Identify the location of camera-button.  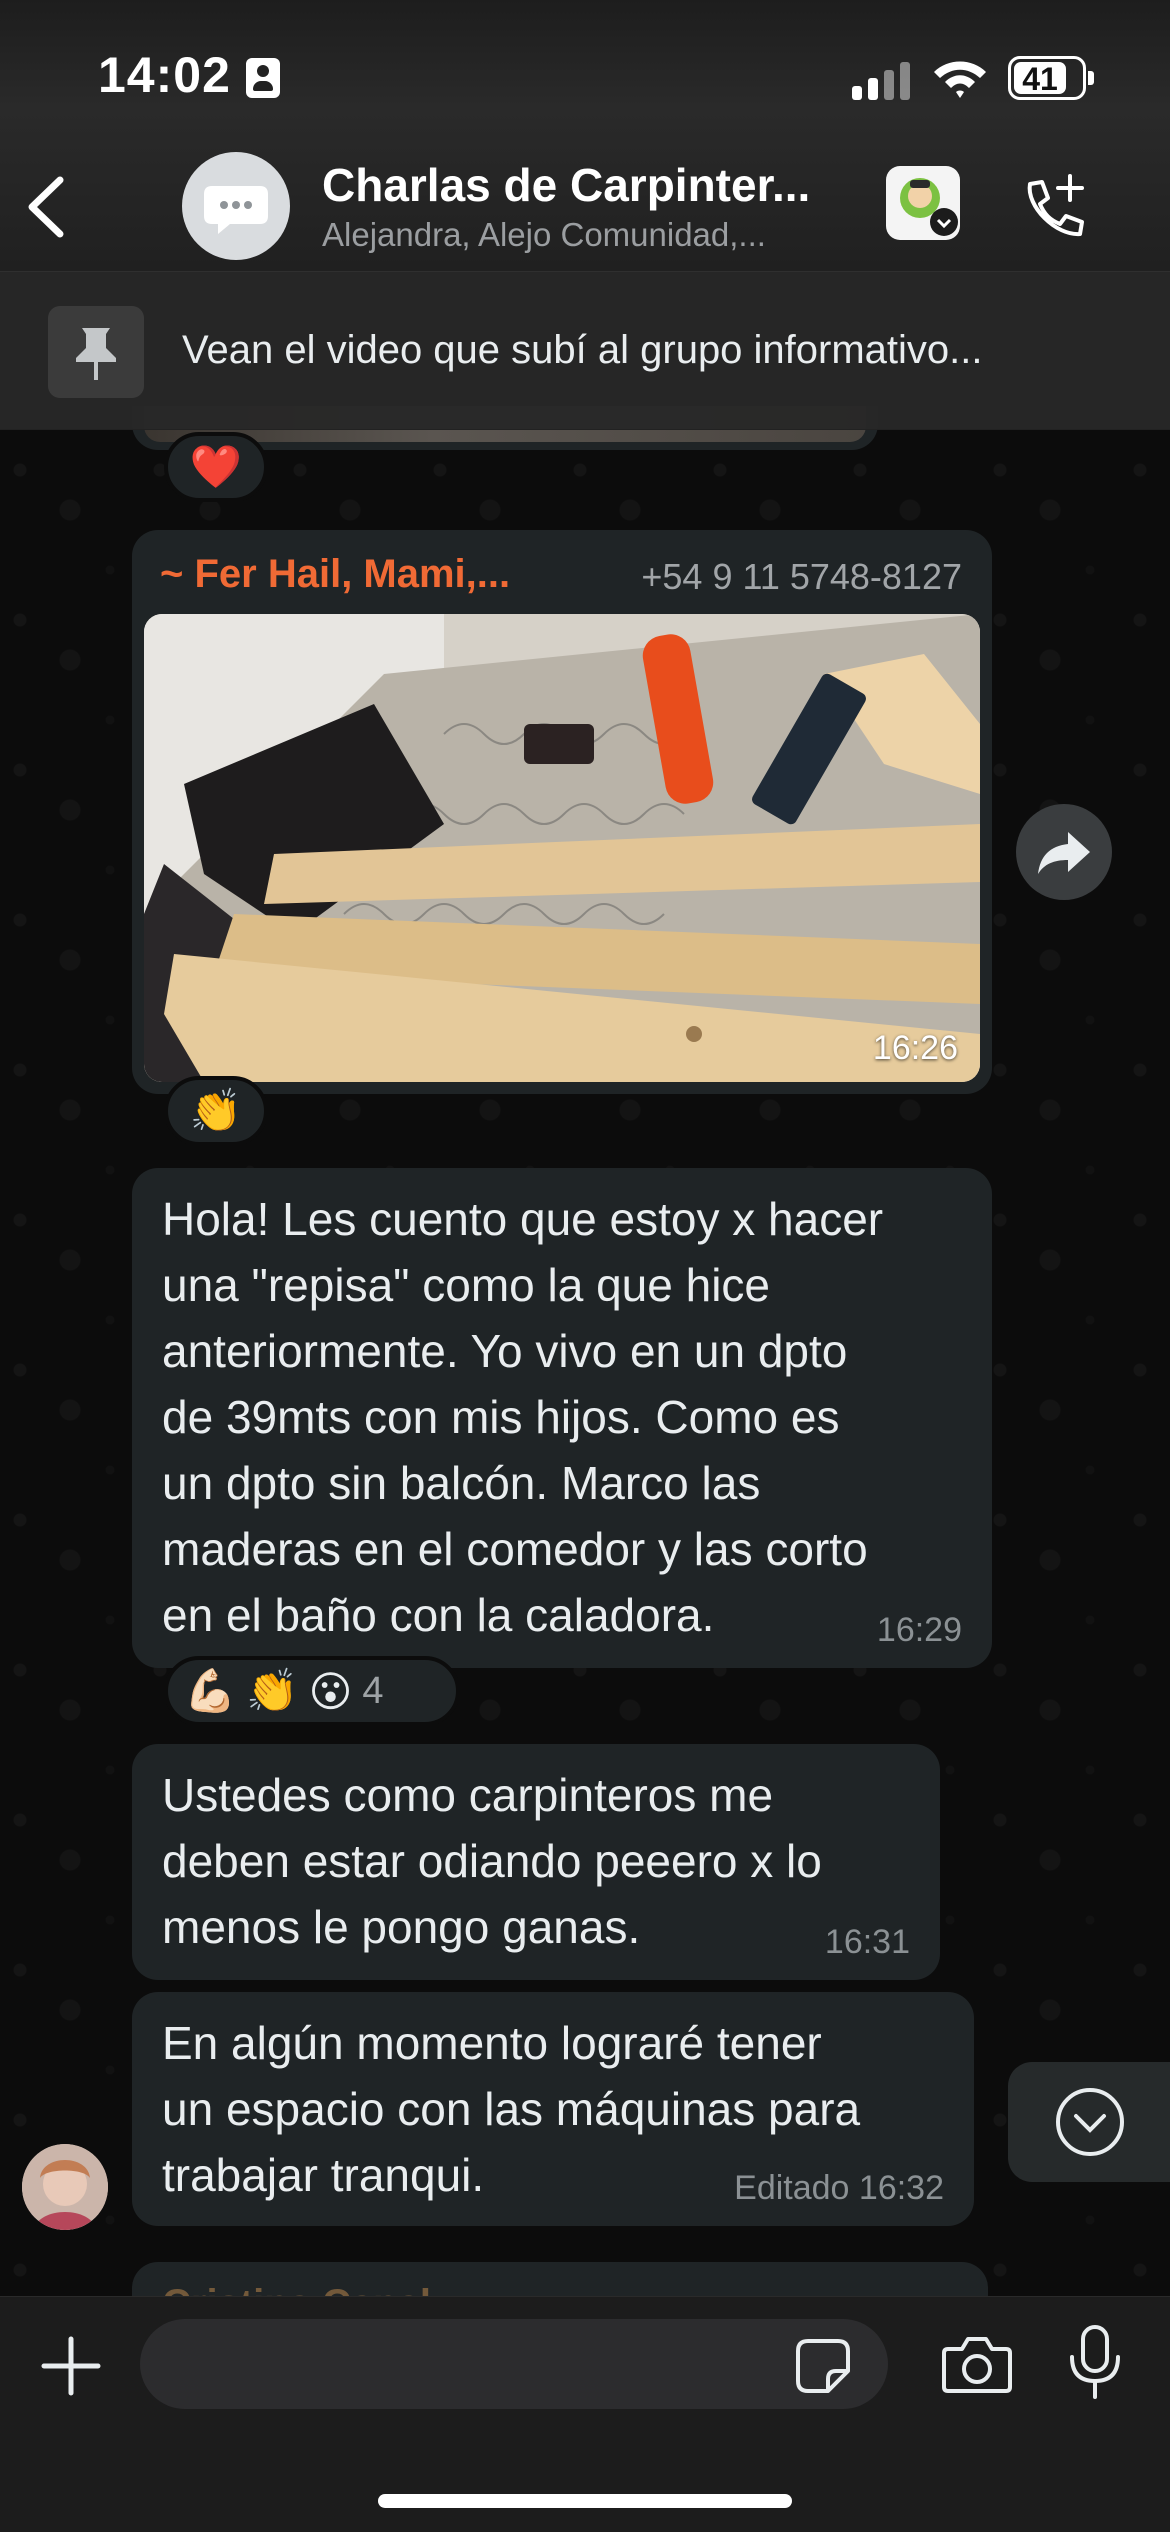
(977, 2364).